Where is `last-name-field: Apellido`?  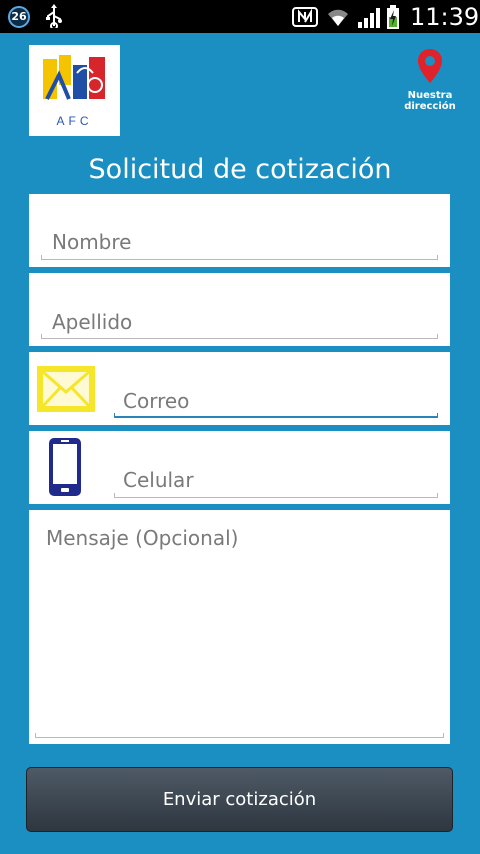 last-name-field: Apellido is located at coordinates (239, 309).